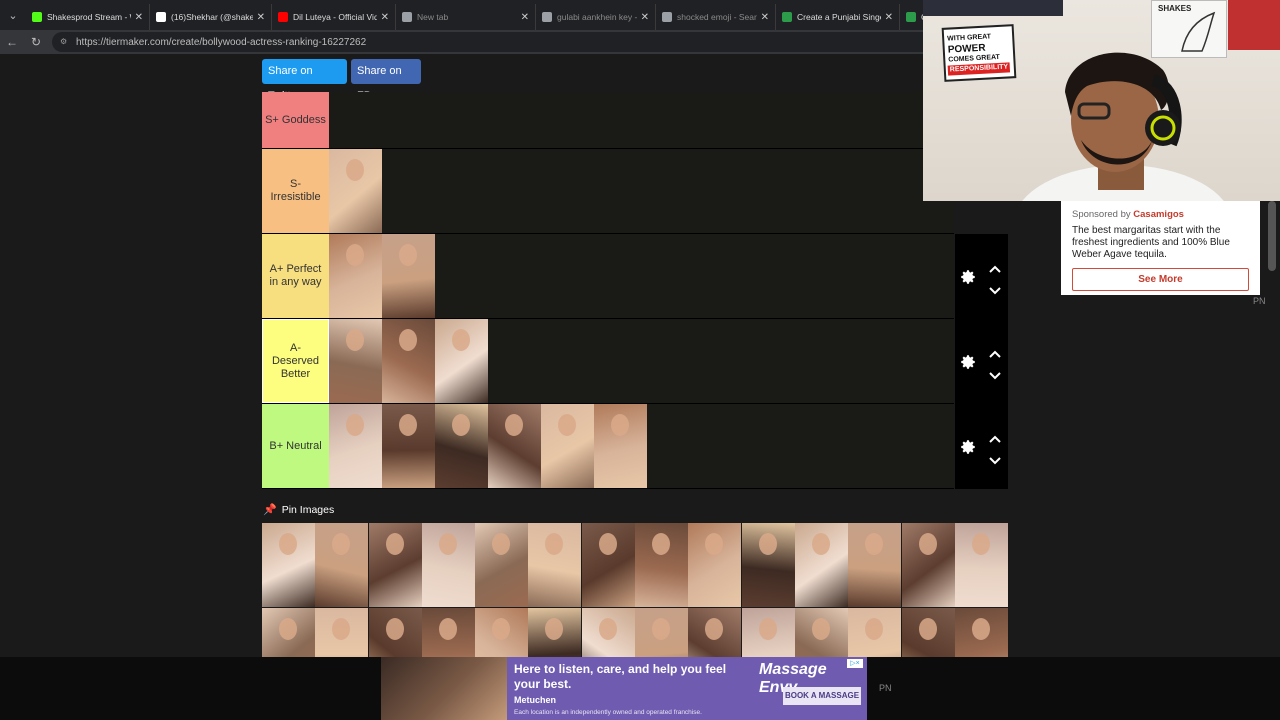 This screenshot has height=720, width=1280. I want to click on newtab-icon, so click(407, 17).